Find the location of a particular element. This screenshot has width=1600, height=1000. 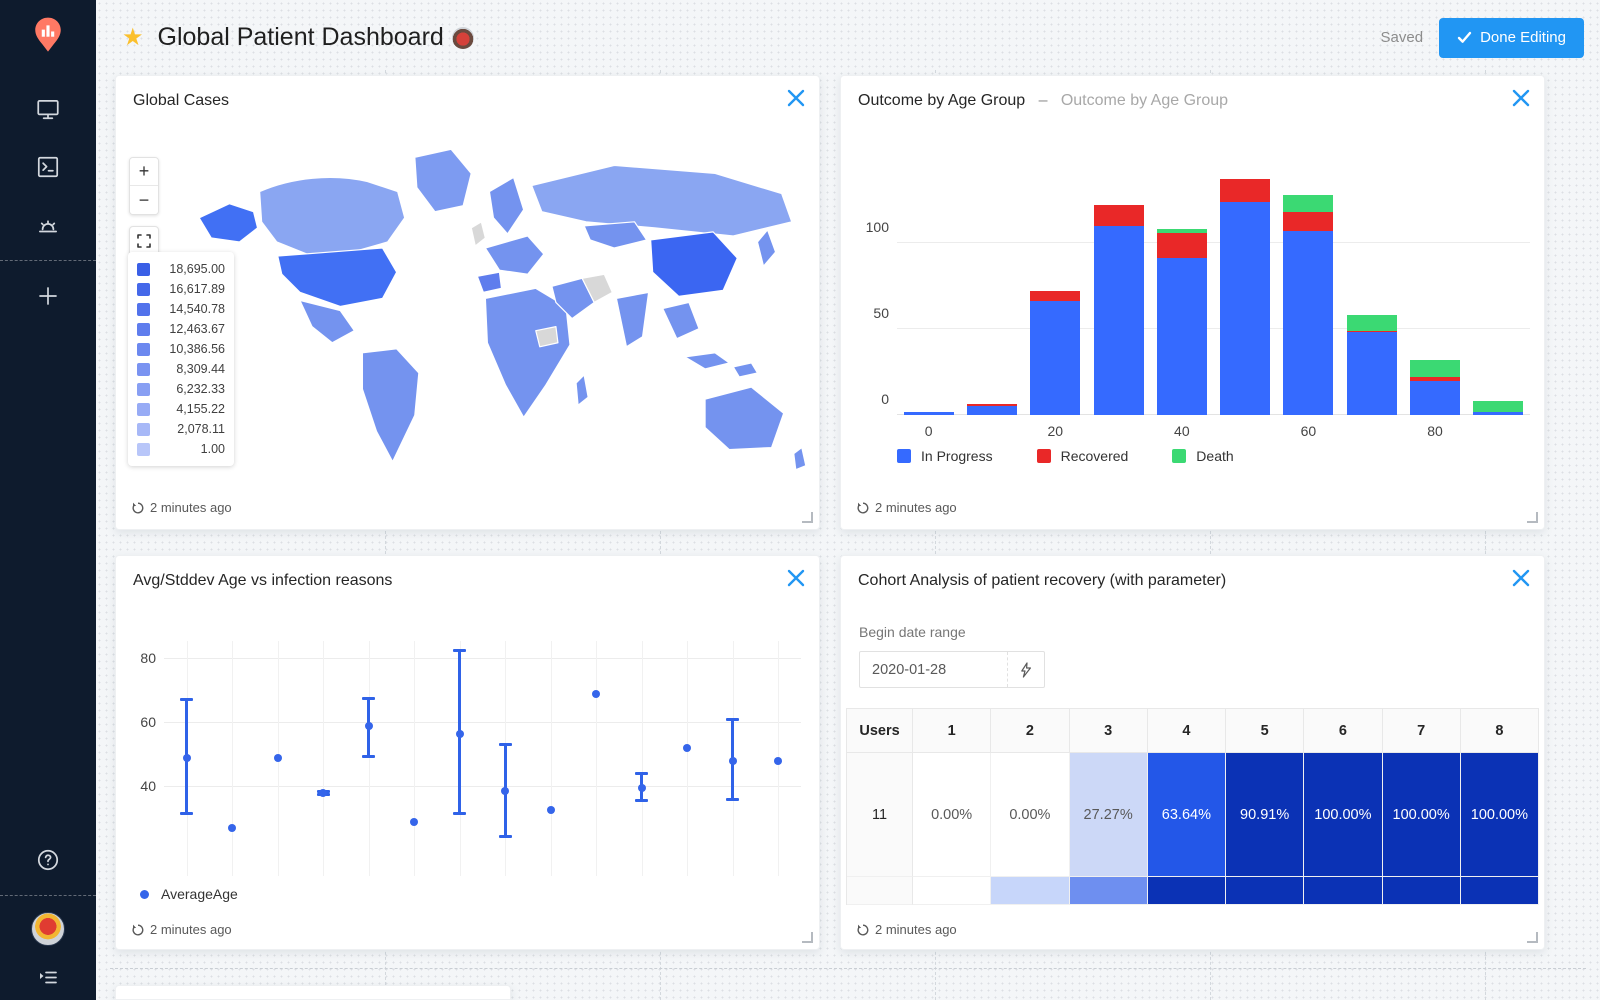

cohort-cell: 100.00% is located at coordinates (1421, 815).